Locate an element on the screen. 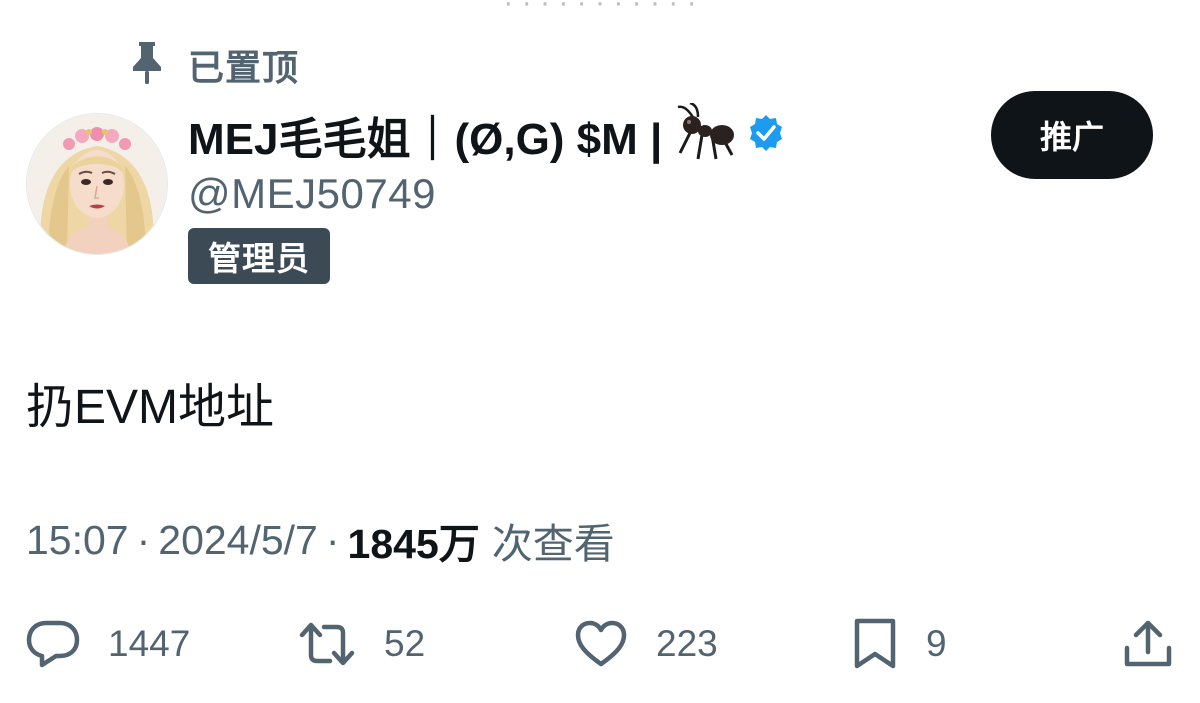 The width and height of the screenshot is (1200, 703). reply-button: 1447 is located at coordinates (108, 644).